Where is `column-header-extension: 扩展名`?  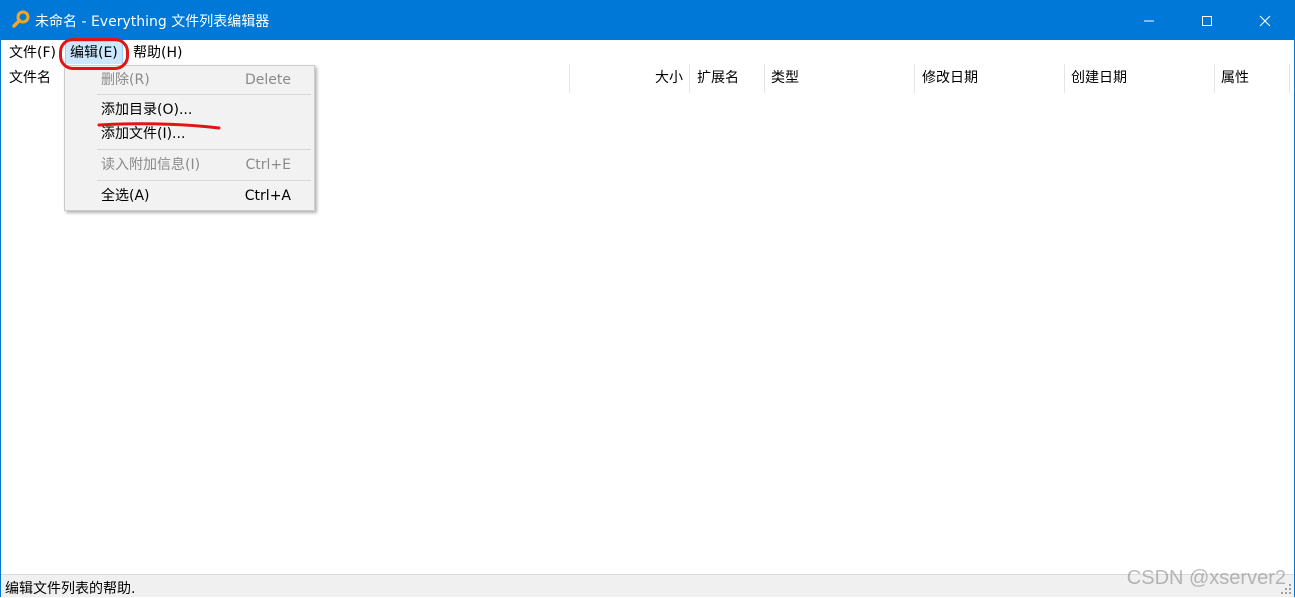
column-header-extension: 扩展名 is located at coordinates (727, 78).